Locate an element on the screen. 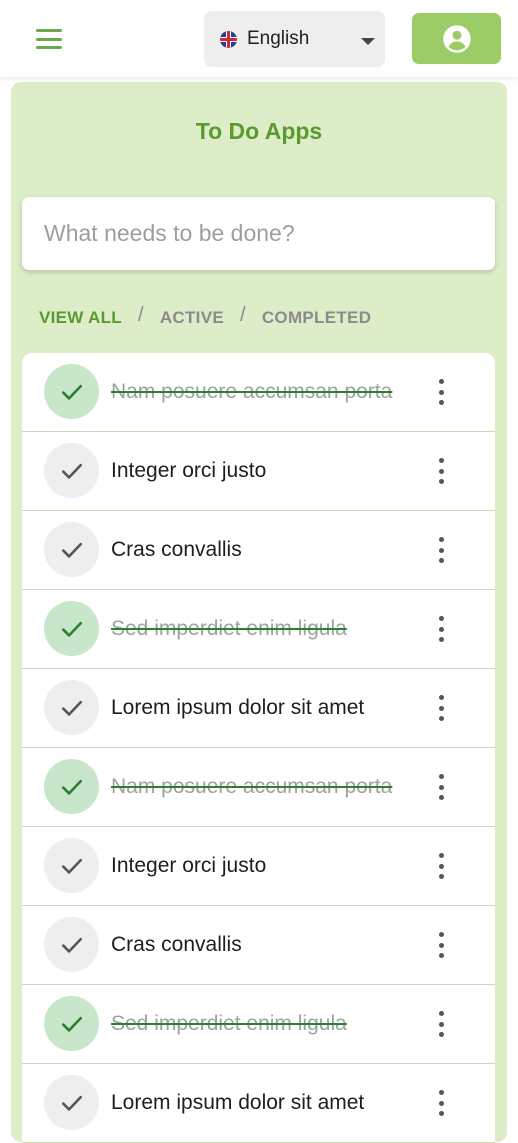  chevron-down-icon is located at coordinates (368, 41).